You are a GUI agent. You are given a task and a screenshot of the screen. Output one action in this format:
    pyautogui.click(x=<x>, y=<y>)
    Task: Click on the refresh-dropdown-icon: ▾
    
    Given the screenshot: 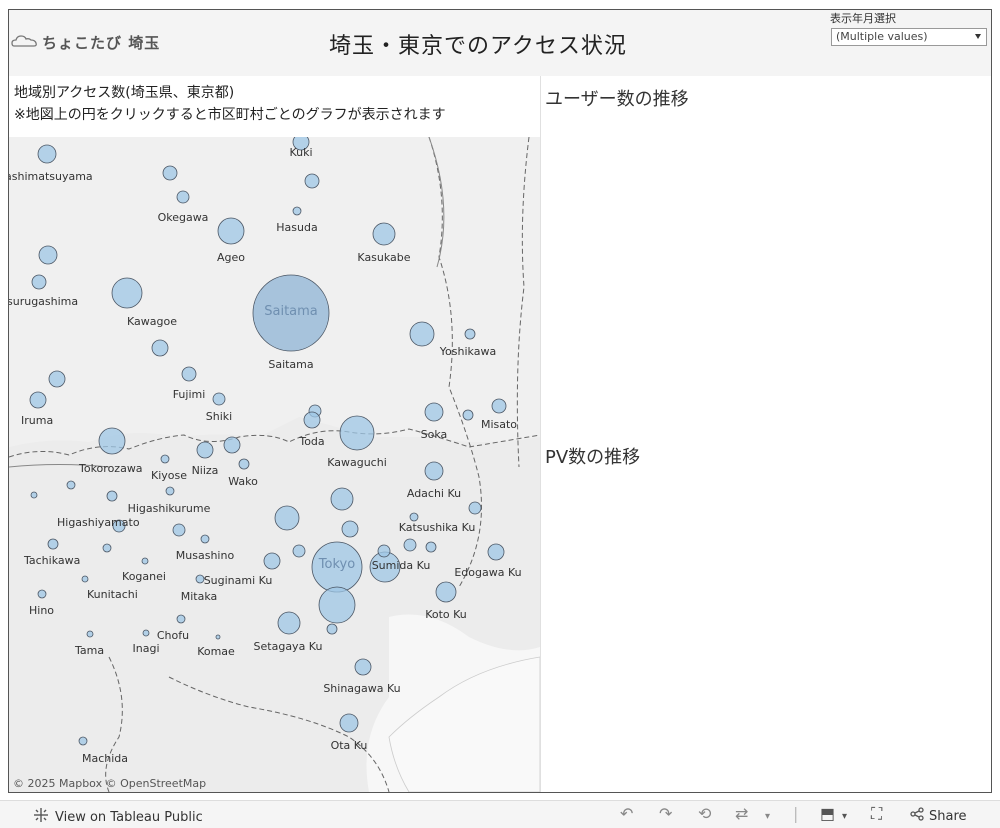 What is the action you would take?
    pyautogui.click(x=767, y=817)
    